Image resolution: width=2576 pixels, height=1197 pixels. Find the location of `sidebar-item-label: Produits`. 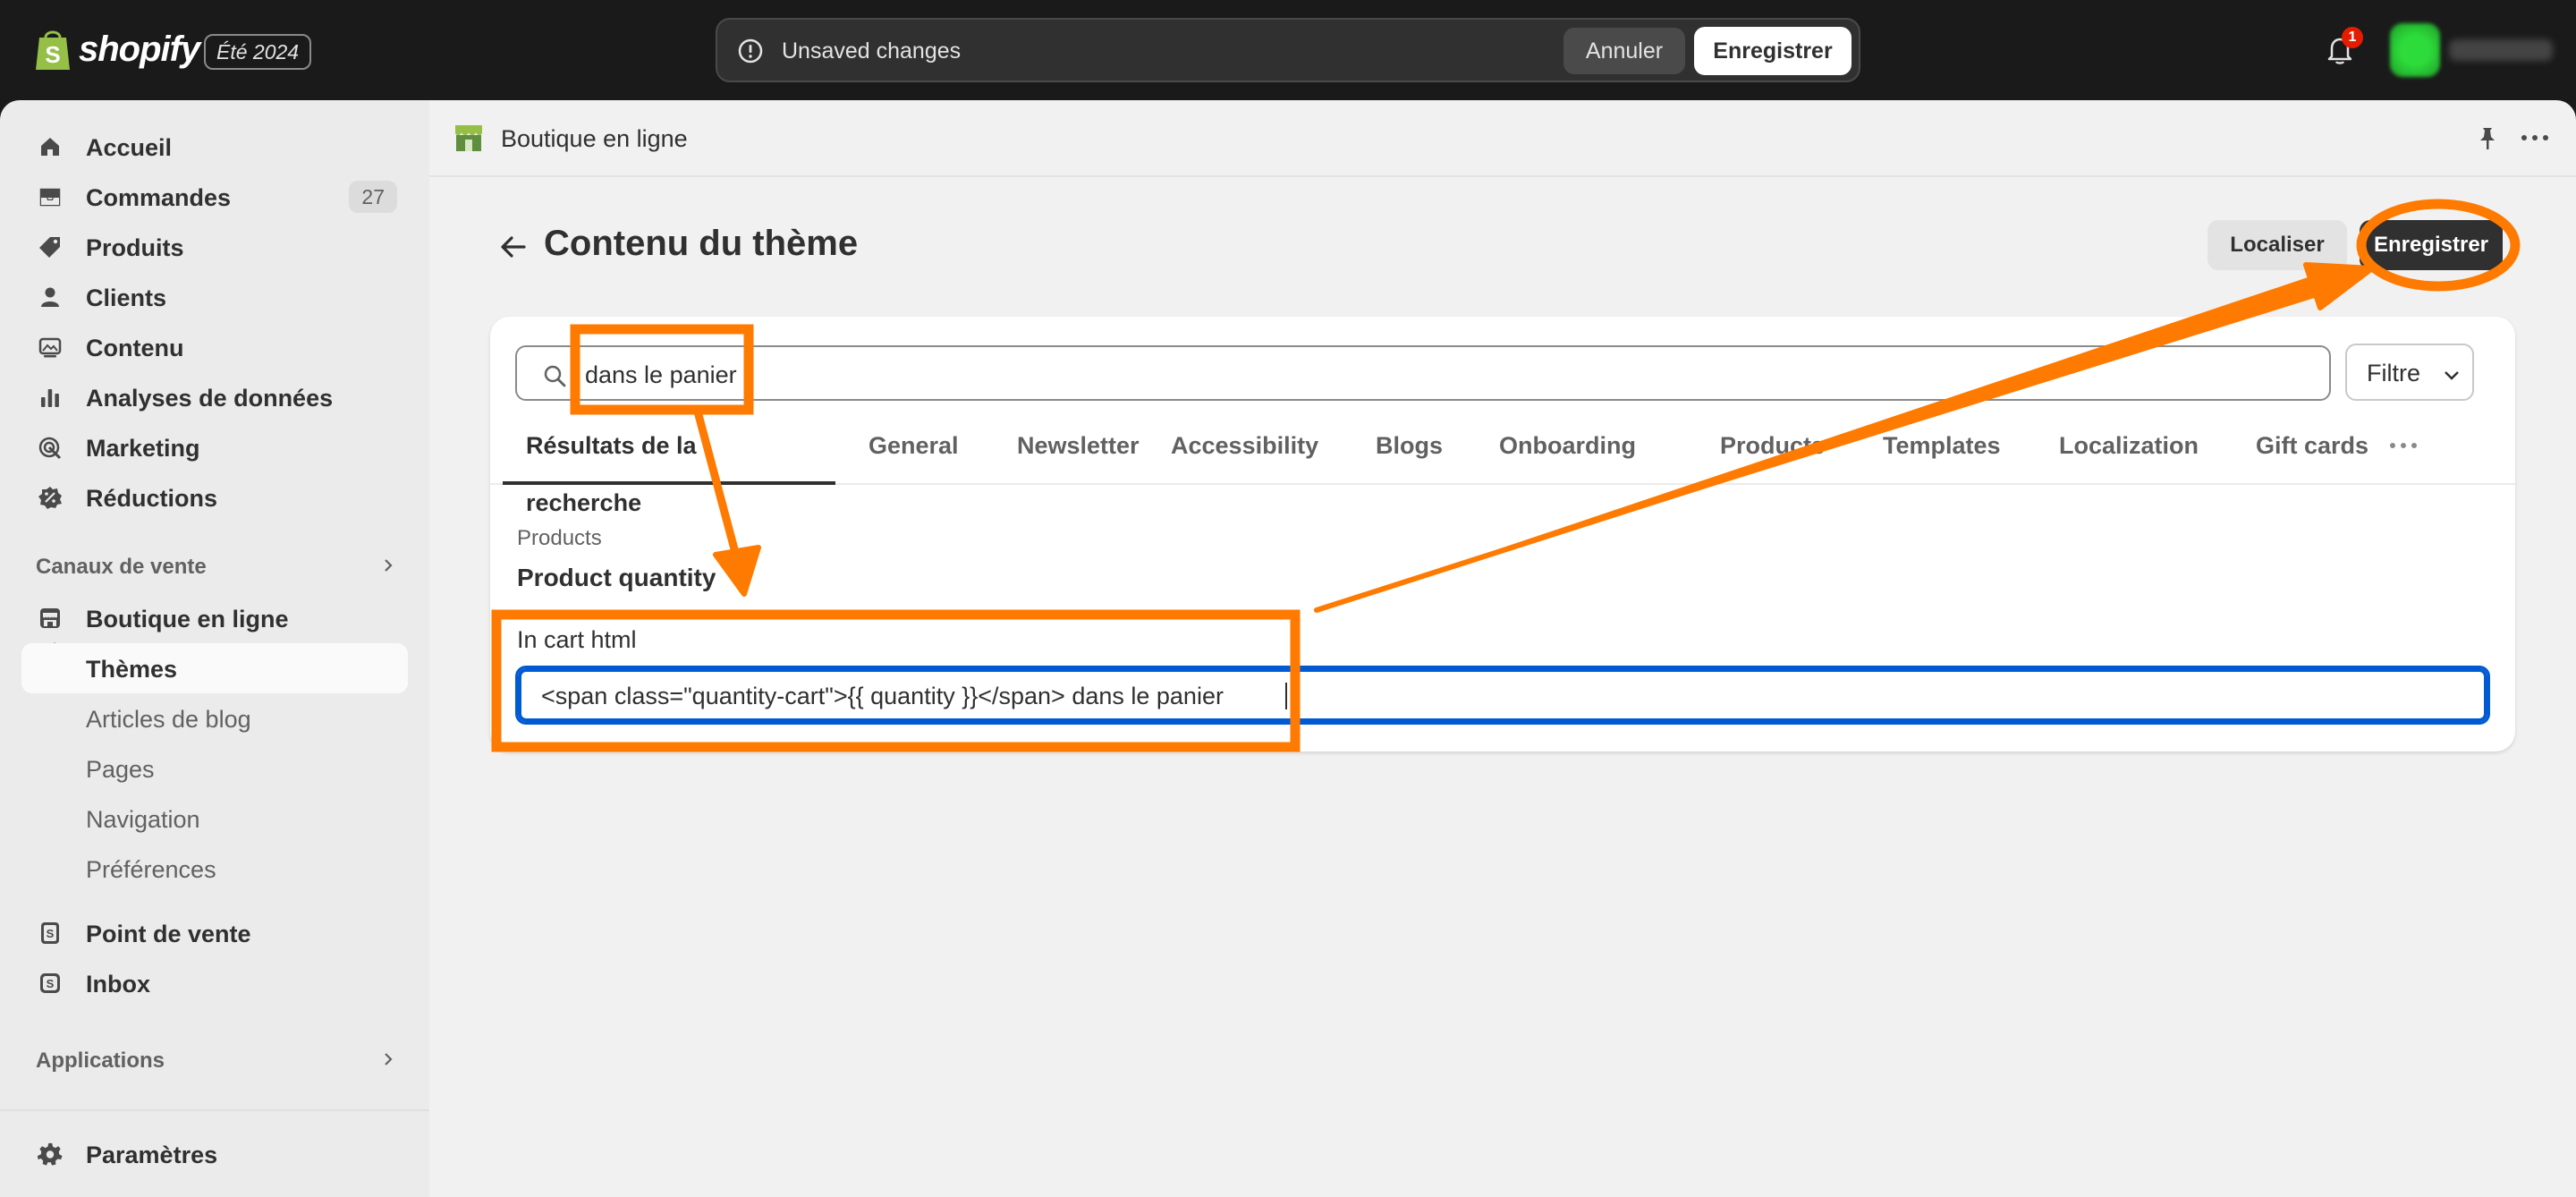

sidebar-item-label: Produits is located at coordinates (135, 248).